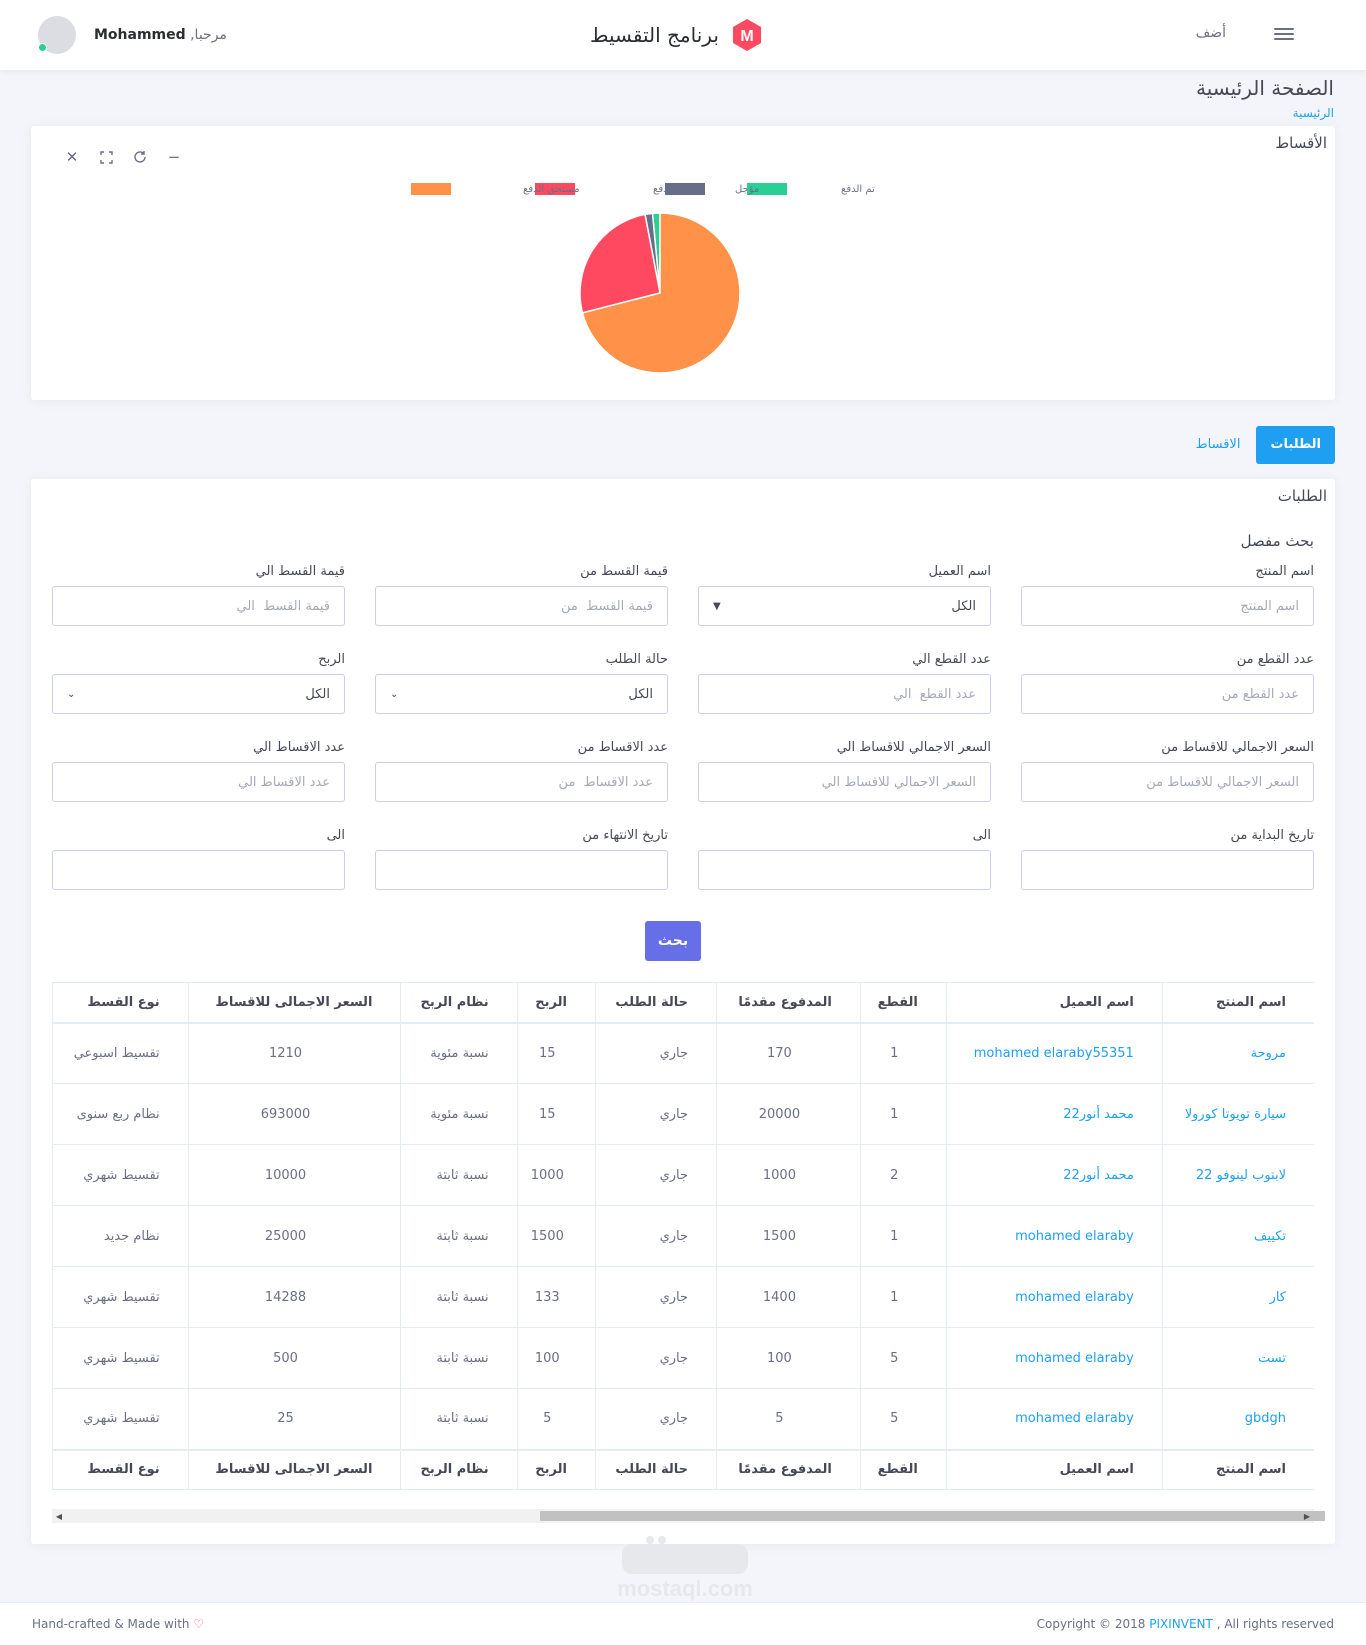  Describe the element at coordinates (1313, 113) in the screenshot. I see `breadcrumb-home: الرئيسية` at that location.